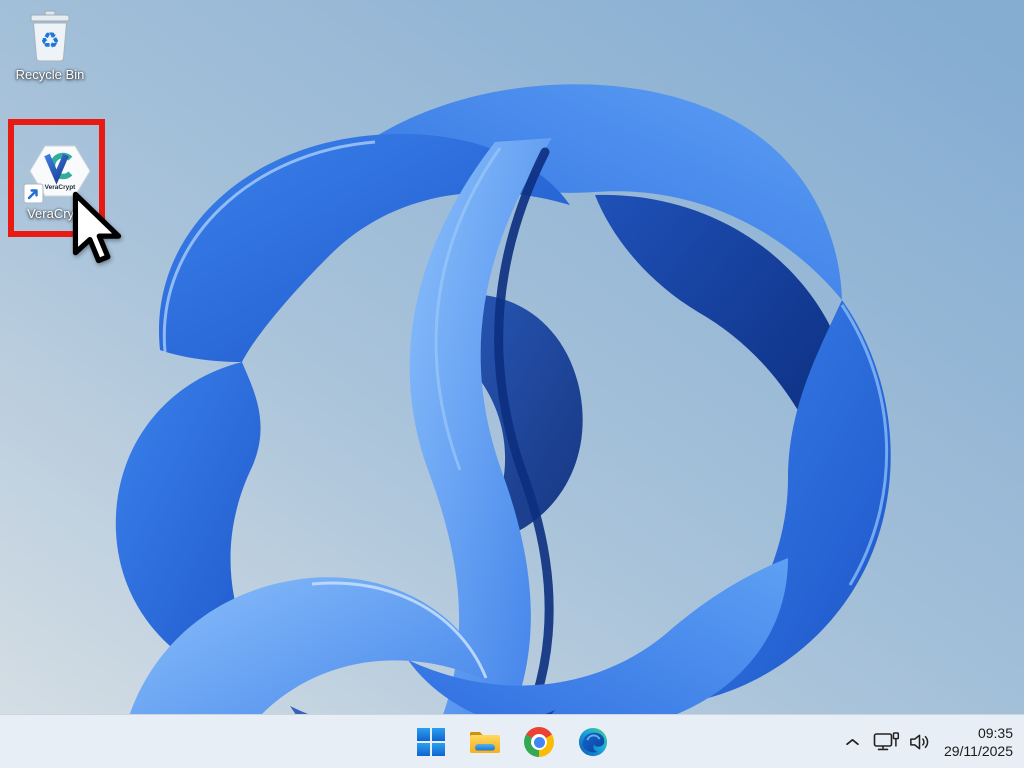 The width and height of the screenshot is (1024, 768). Describe the element at coordinates (97, 227) in the screenshot. I see `mouse-cursor-icon` at that location.